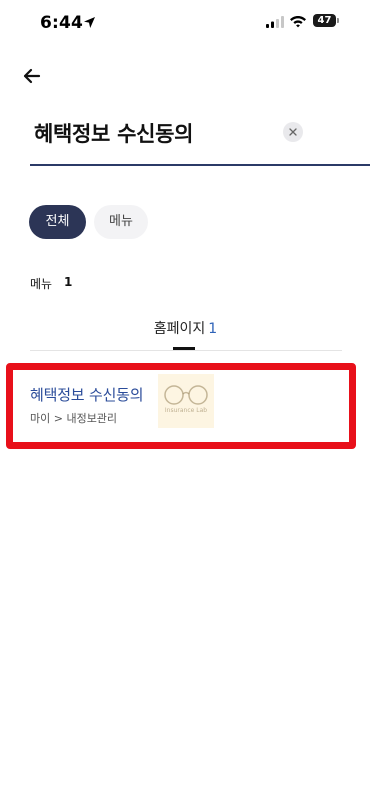  What do you see at coordinates (181, 406) in the screenshot?
I see `highlight-annotation-box` at bounding box center [181, 406].